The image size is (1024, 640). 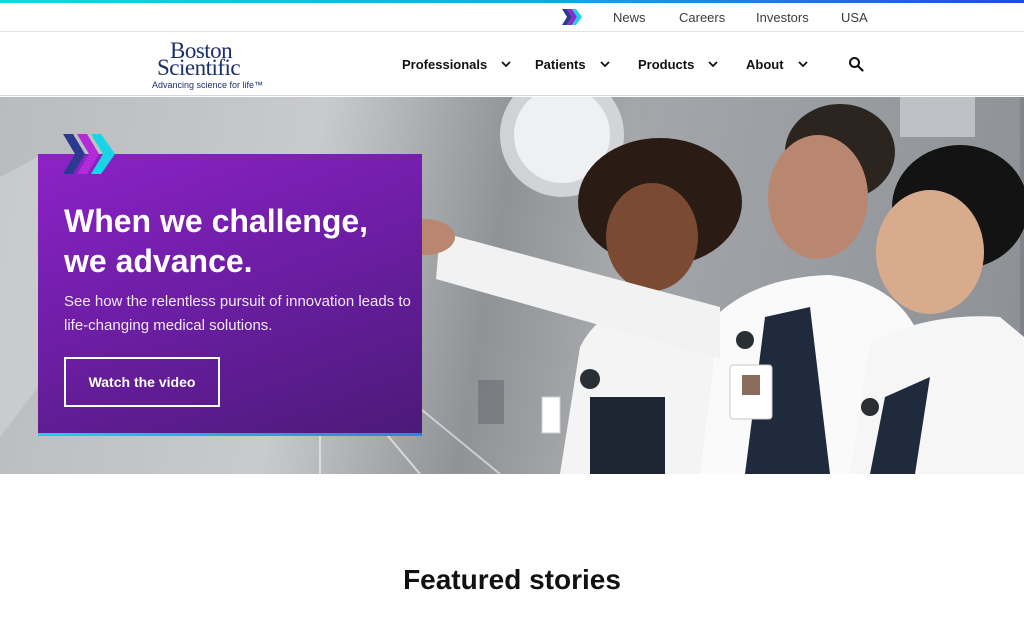 What do you see at coordinates (512, 579) in the screenshot?
I see `featured-stories-heading: Featured stories` at bounding box center [512, 579].